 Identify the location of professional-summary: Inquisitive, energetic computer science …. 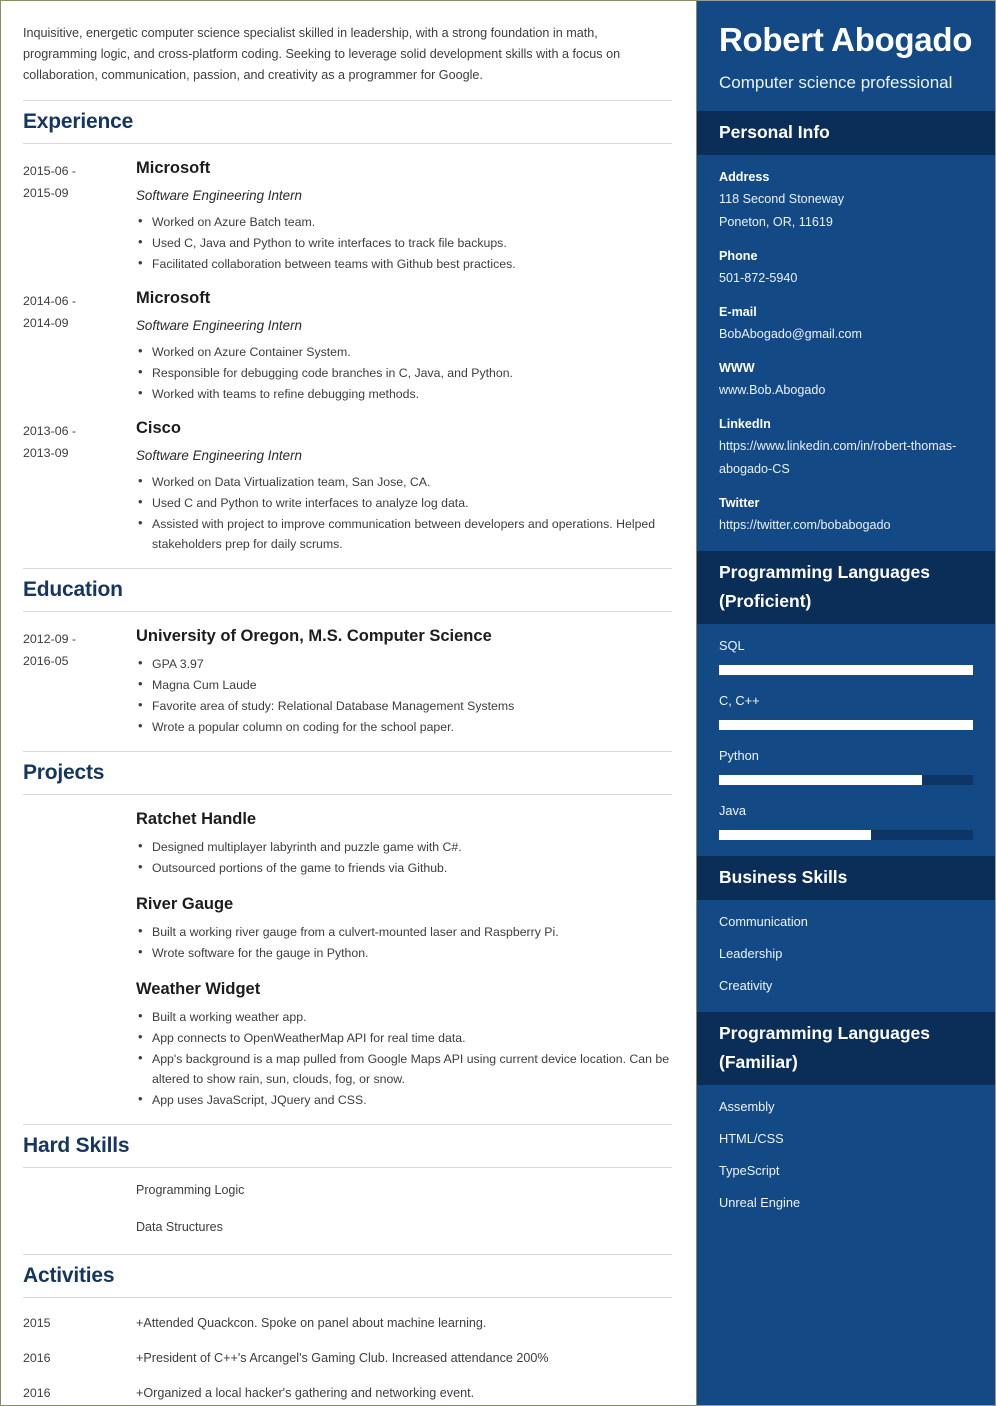
(322, 54).